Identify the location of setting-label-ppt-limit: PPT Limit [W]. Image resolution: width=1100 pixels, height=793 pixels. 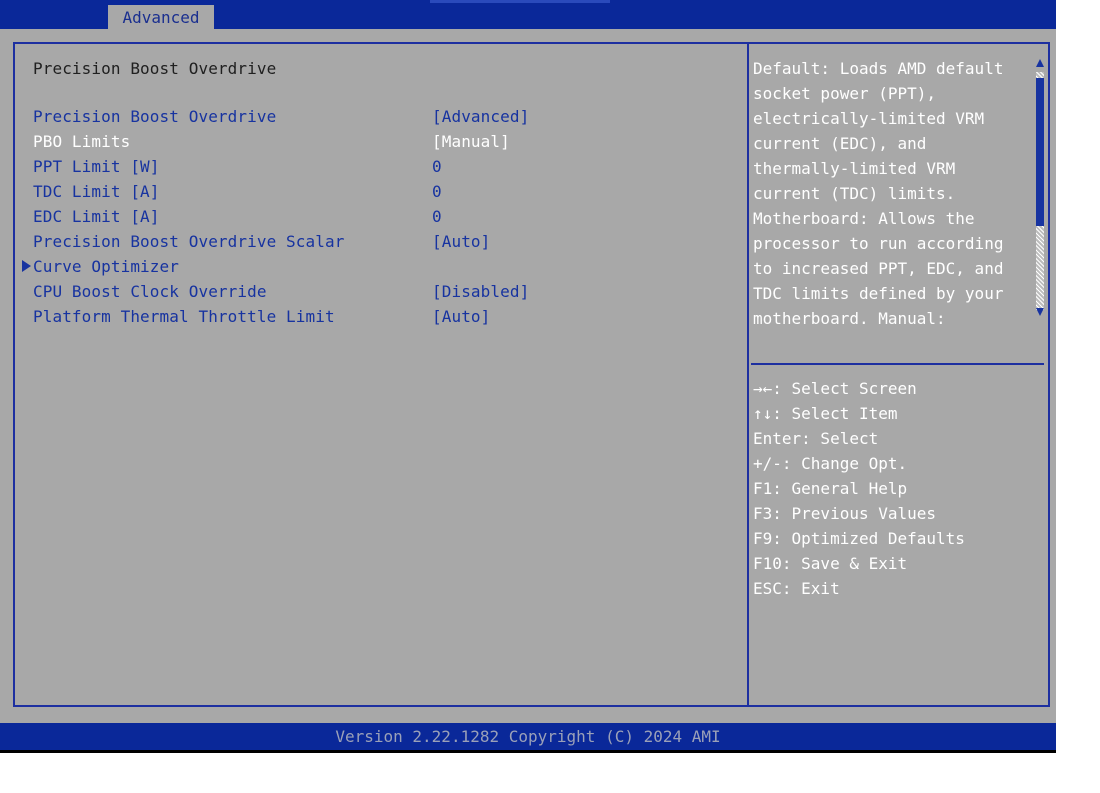
(96, 167).